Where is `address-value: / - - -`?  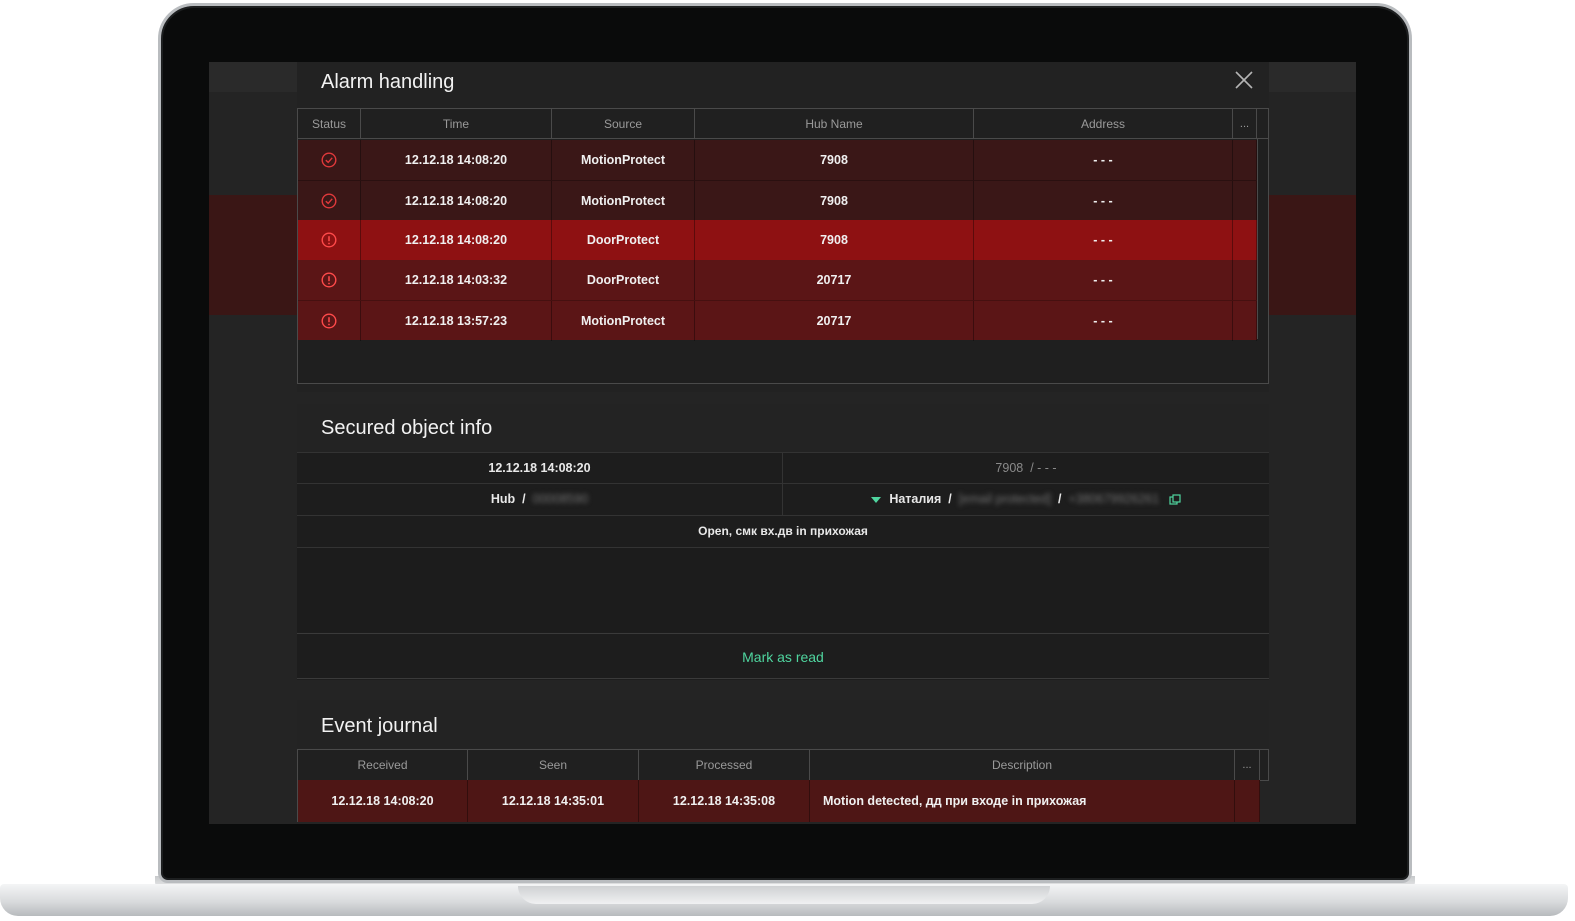 address-value: / - - - is located at coordinates (1043, 468).